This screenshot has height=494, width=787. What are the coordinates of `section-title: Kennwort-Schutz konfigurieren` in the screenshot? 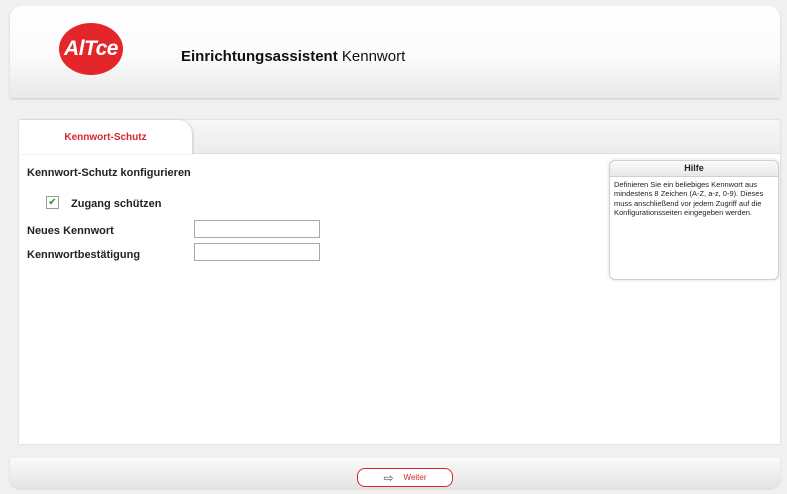 It's located at (109, 173).